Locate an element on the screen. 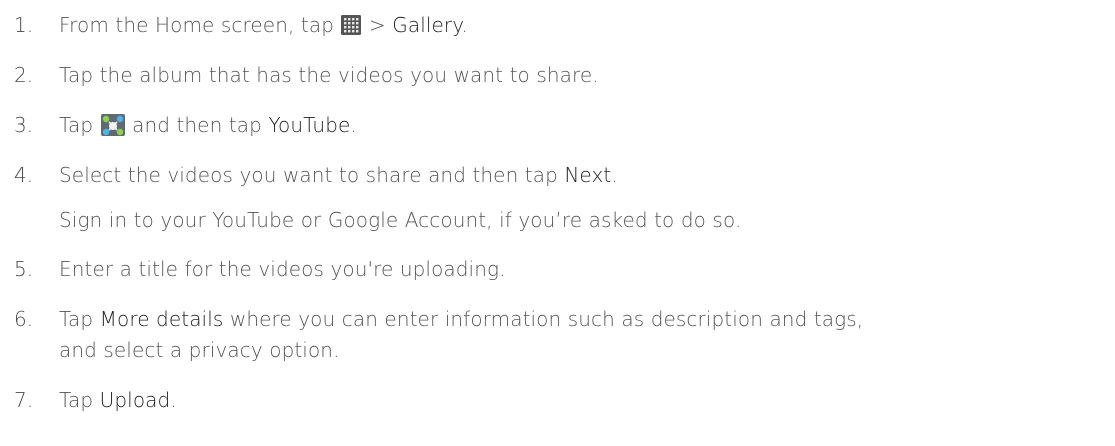  step-number: 1. is located at coordinates (24, 25).